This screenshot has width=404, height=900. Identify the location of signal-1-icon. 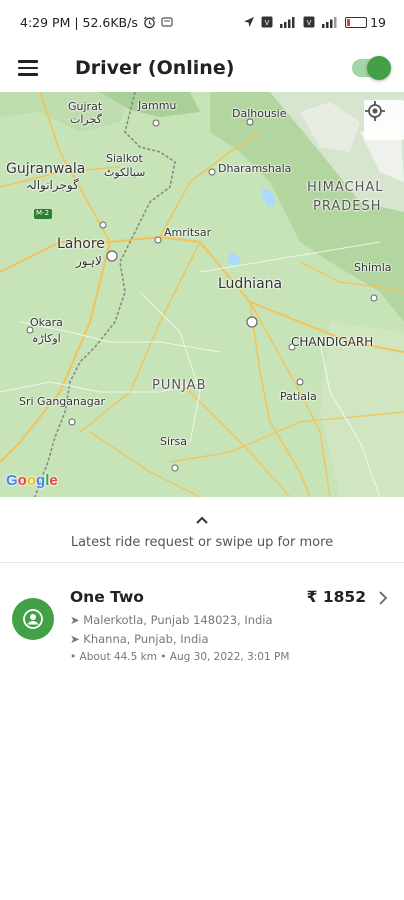
(288, 22).